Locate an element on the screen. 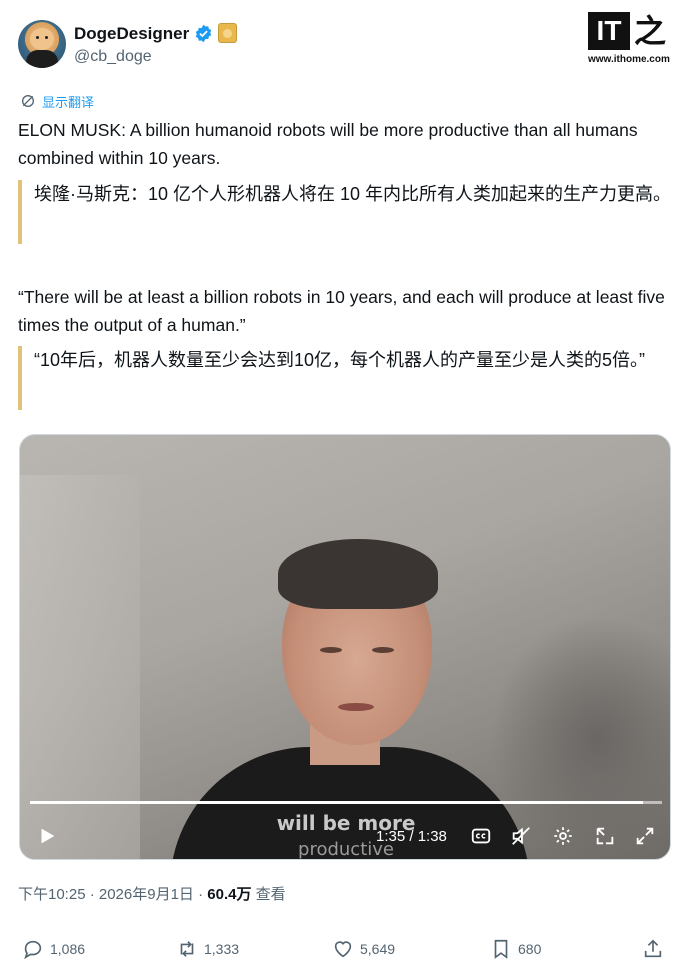 Image resolution: width=688 pixels, height=973 pixels. gear-icon is located at coordinates (563, 836).